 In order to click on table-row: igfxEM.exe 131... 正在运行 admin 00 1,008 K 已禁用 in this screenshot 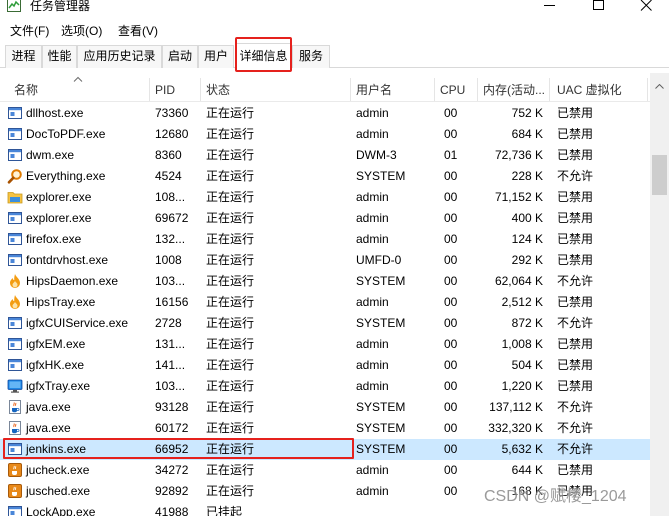, I will do `click(325, 344)`.